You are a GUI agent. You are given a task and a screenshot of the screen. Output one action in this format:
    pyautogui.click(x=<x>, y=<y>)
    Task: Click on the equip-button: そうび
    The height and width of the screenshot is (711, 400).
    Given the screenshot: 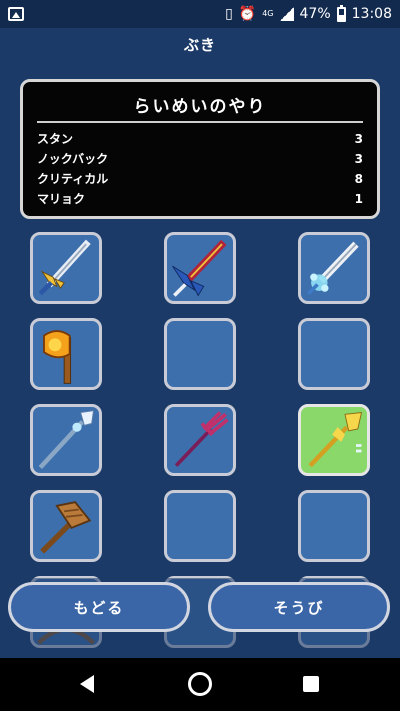 What is the action you would take?
    pyautogui.click(x=299, y=607)
    